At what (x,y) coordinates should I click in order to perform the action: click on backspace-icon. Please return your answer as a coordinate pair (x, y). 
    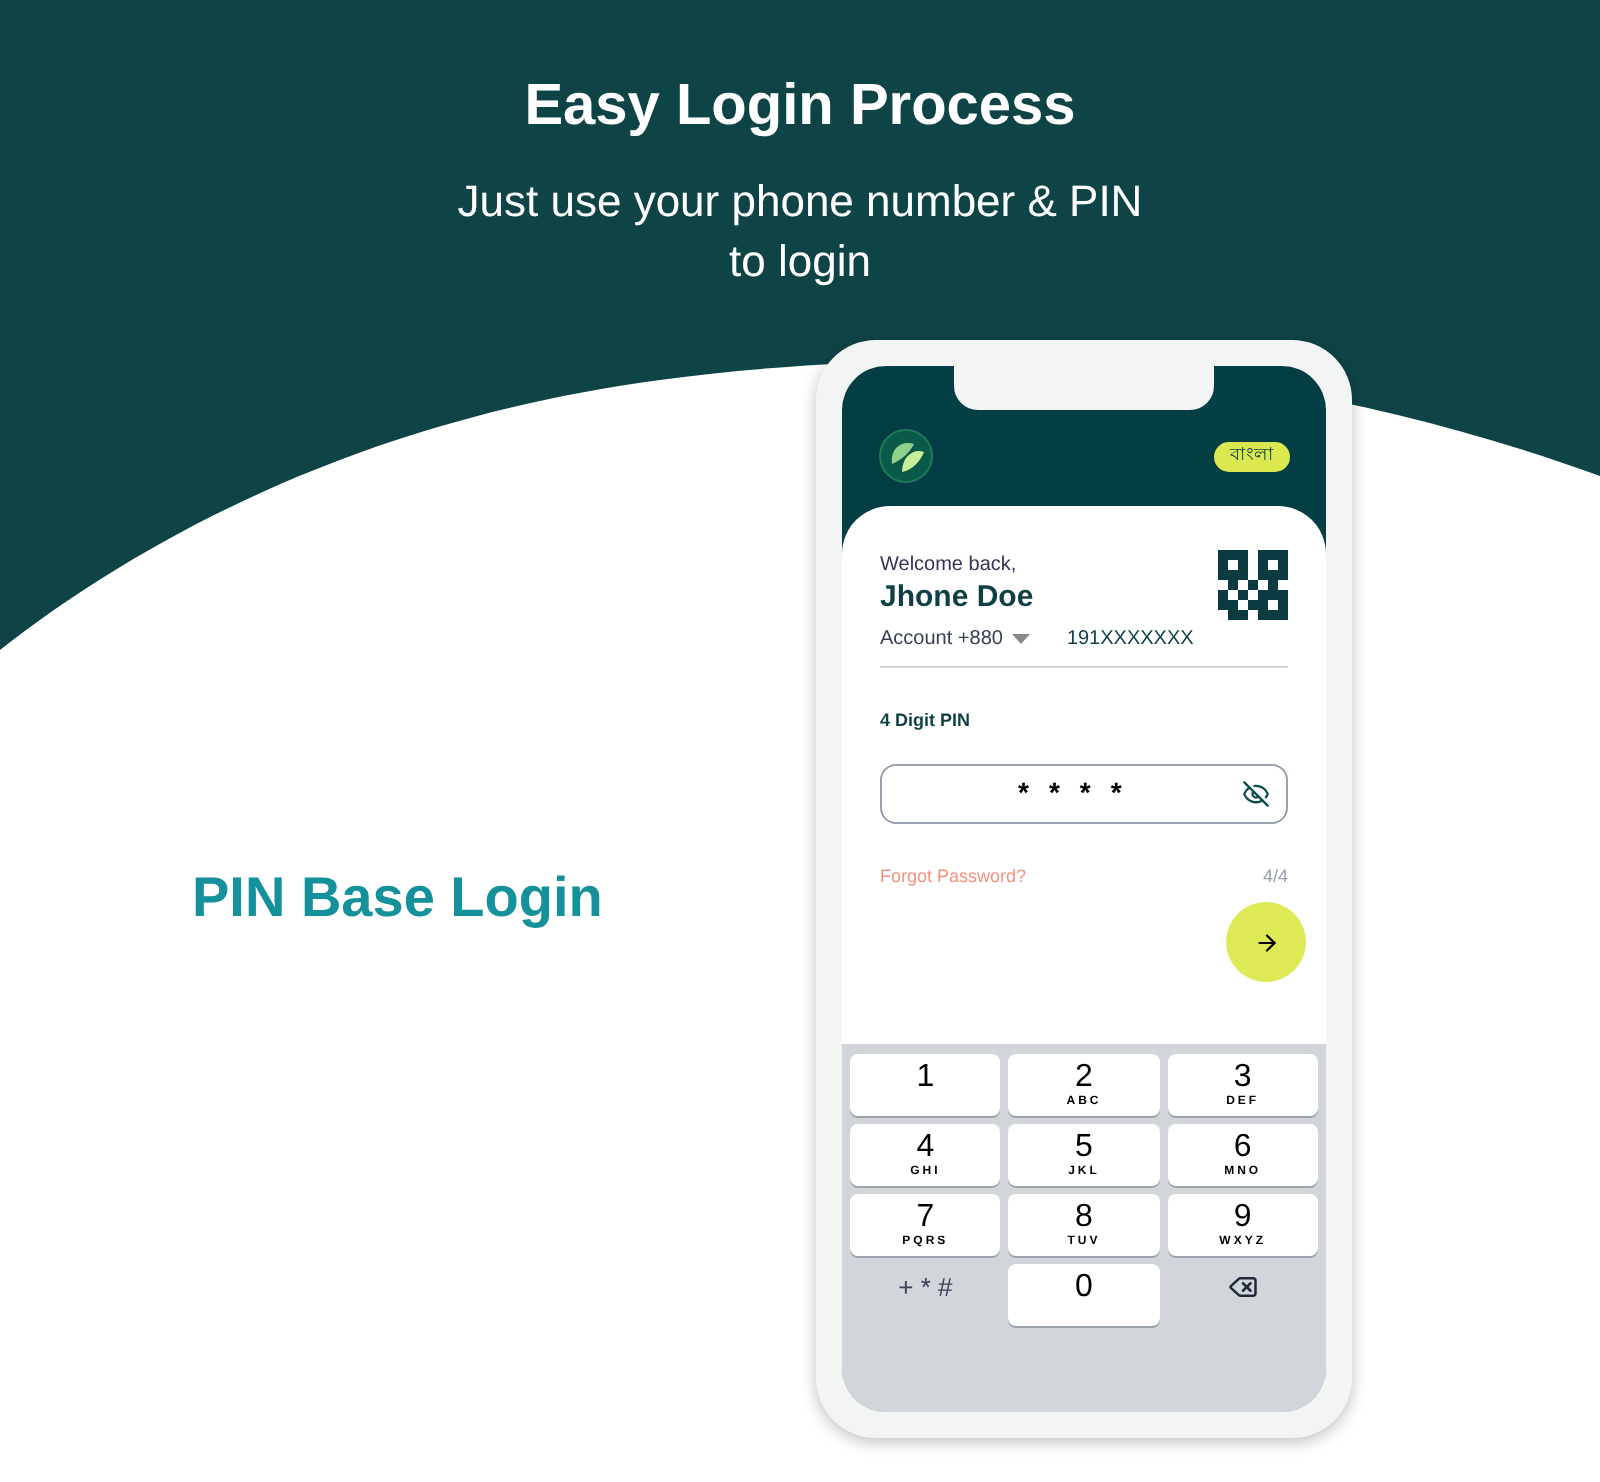
    Looking at the image, I should click on (1242, 1287).